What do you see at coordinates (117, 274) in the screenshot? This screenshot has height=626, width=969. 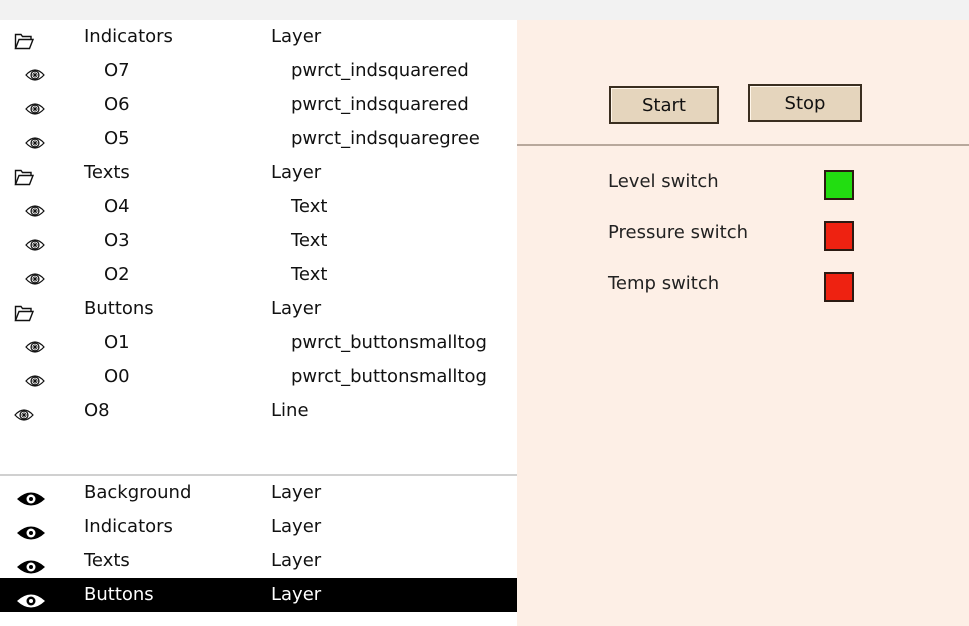 I see `tree-item-name: O2` at bounding box center [117, 274].